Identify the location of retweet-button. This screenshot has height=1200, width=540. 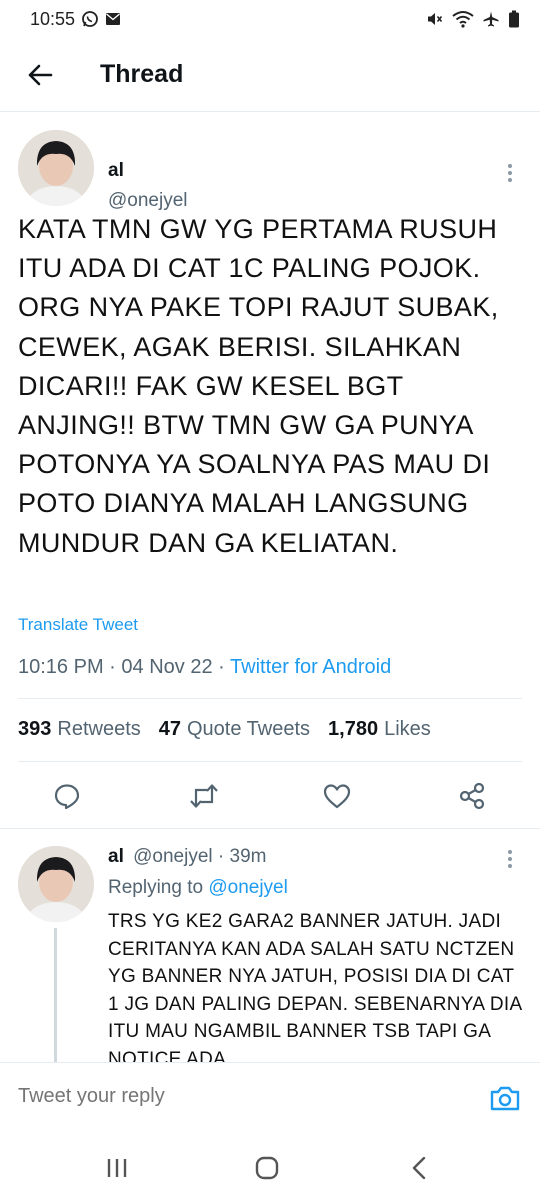
(204, 796).